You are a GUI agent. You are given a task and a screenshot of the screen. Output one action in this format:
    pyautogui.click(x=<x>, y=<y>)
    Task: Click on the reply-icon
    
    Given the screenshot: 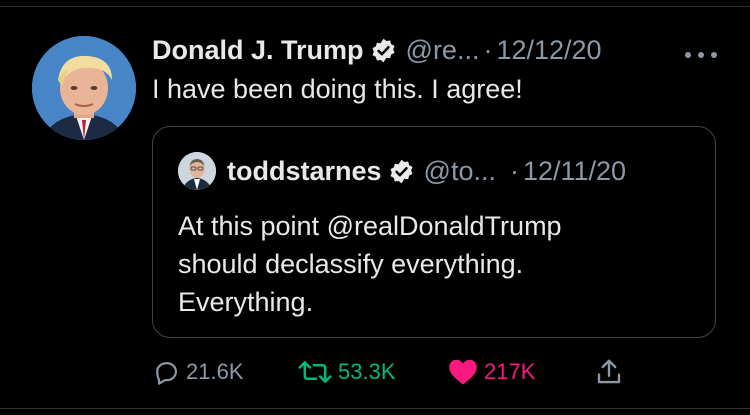 What is the action you would take?
    pyautogui.click(x=167, y=373)
    